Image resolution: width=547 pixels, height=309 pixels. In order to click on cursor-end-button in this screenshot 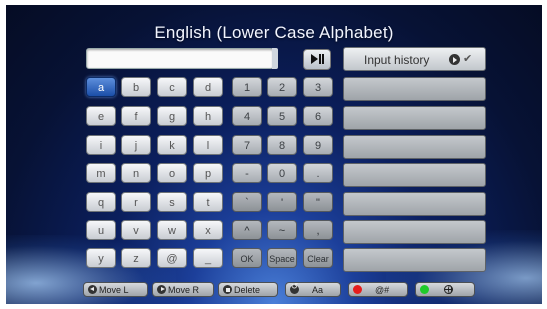, I will do `click(317, 59)`.